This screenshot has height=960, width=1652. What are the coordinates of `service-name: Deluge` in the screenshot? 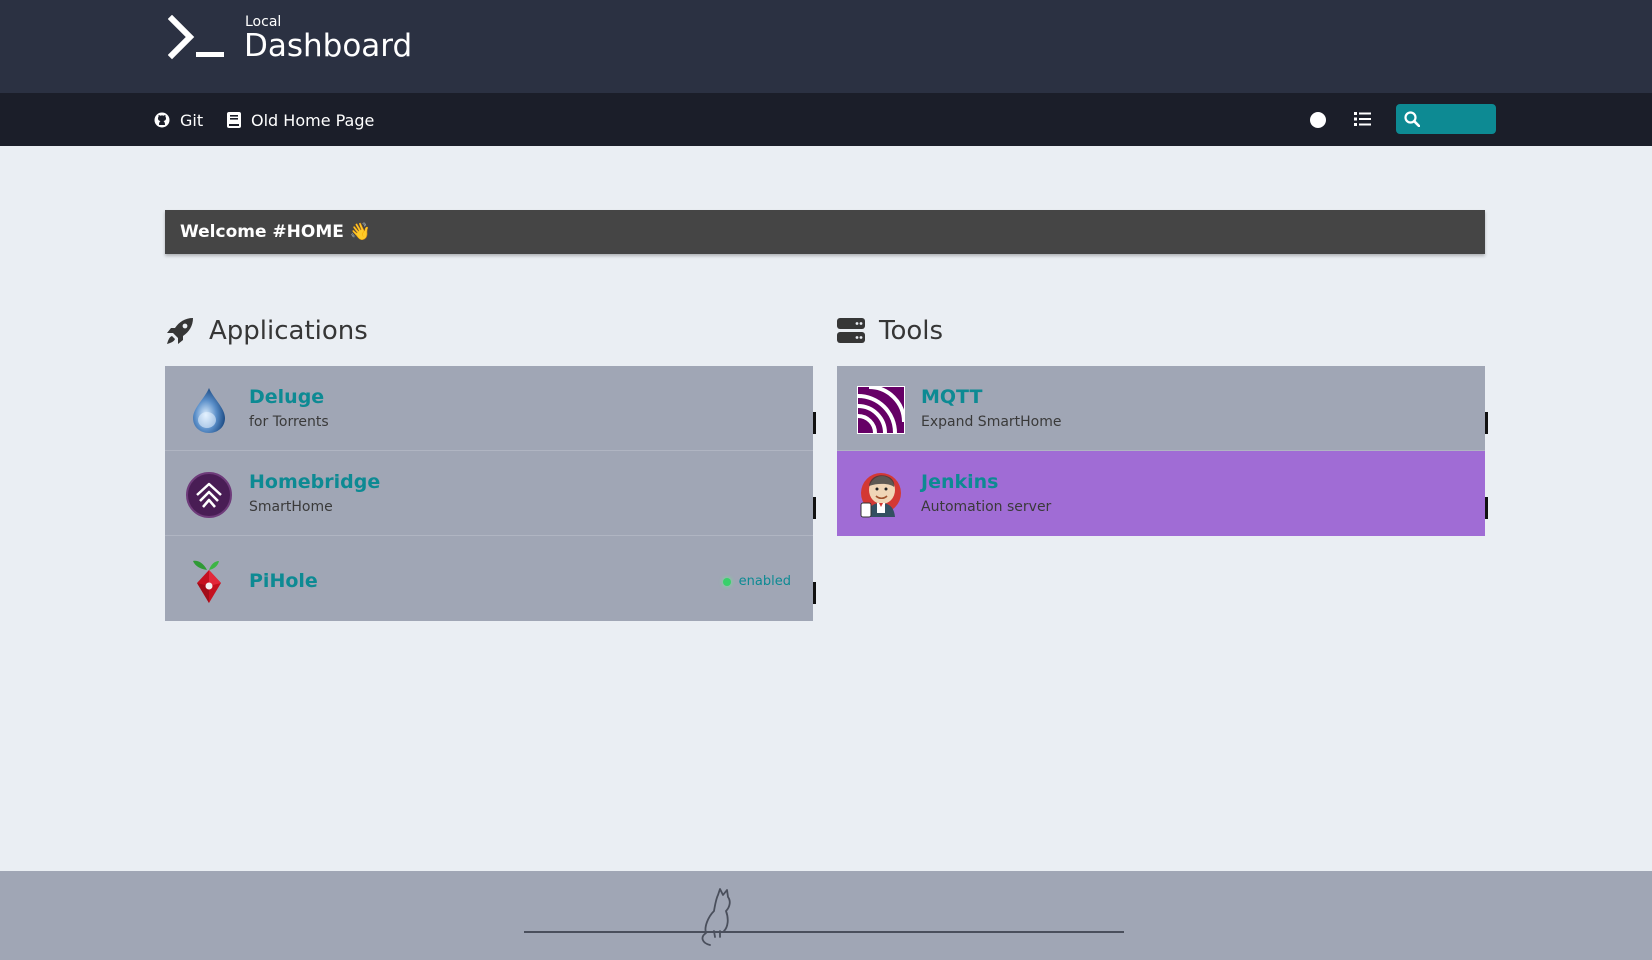 It's located at (287, 397).